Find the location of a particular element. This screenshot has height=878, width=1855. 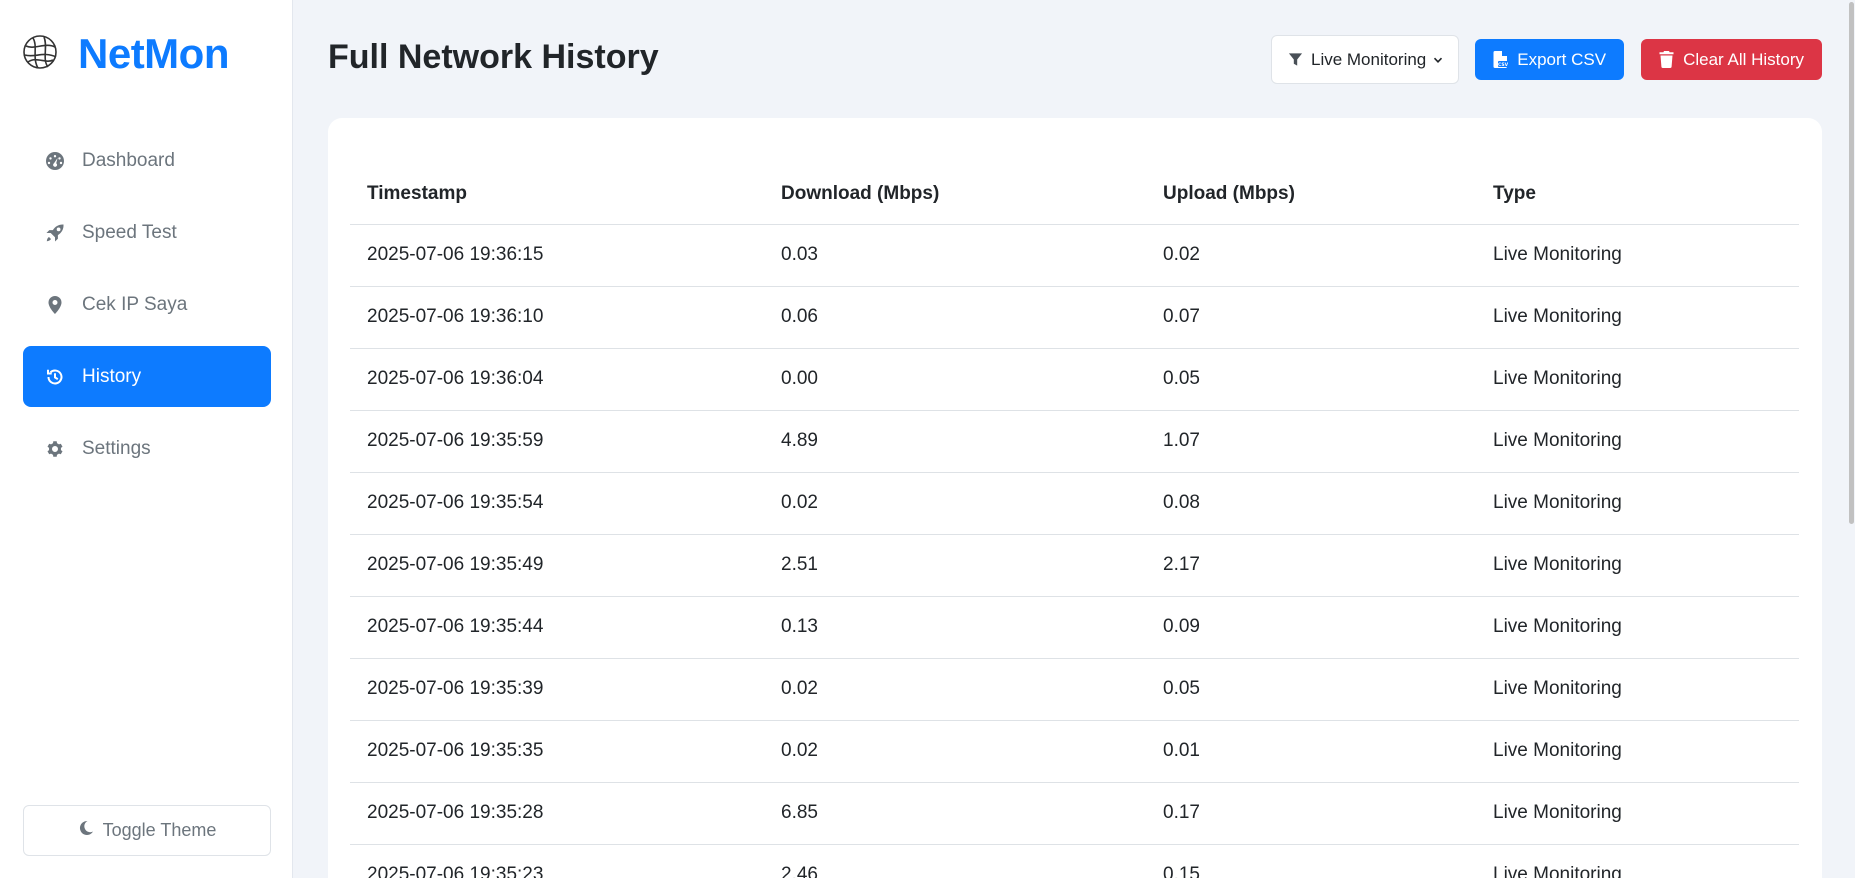

brand-name: NetMon is located at coordinates (153, 53).